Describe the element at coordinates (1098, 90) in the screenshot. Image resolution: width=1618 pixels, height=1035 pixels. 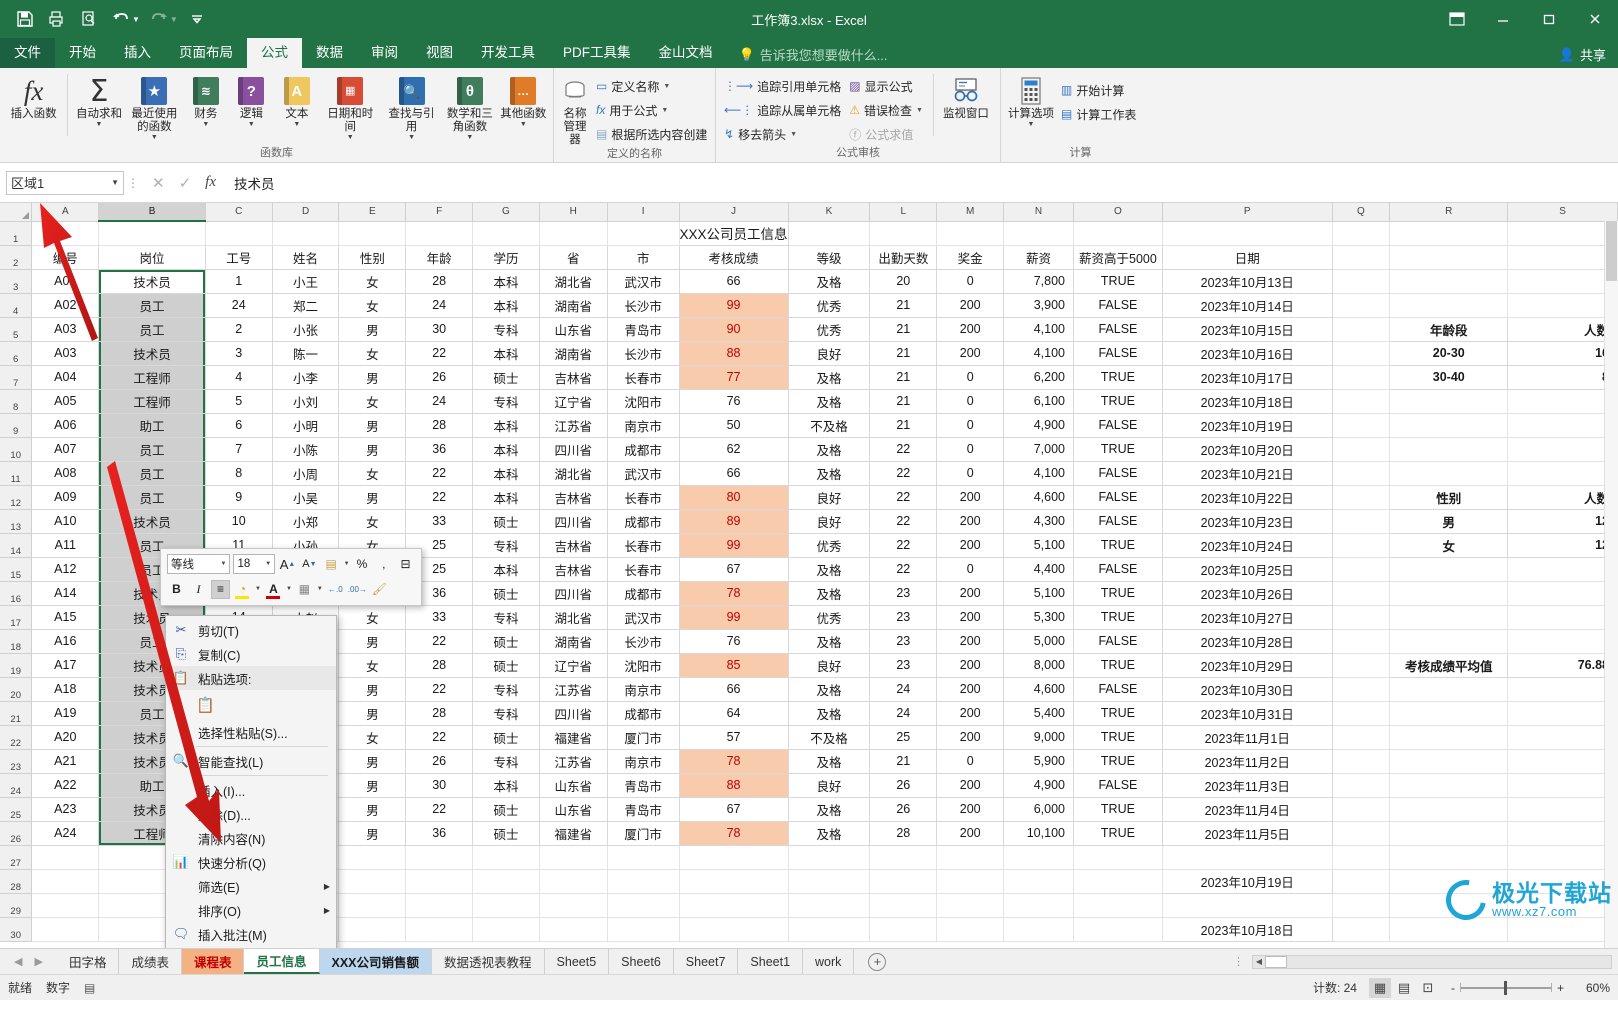
I see `calculate-now-button: ▥ 开始计算` at that location.